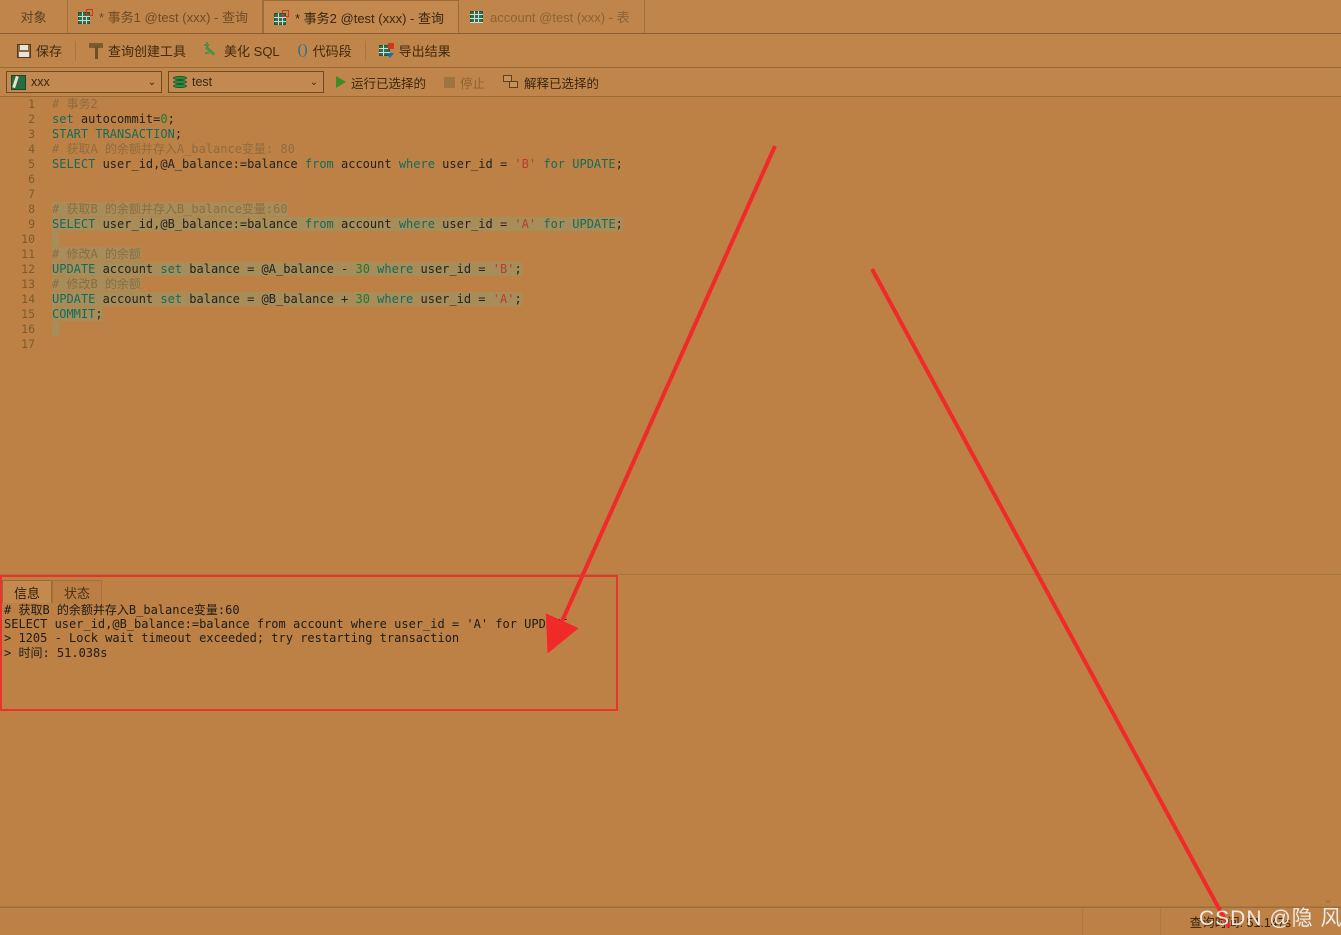  Describe the element at coordinates (341, 82) in the screenshot. I see `play-icon` at that location.